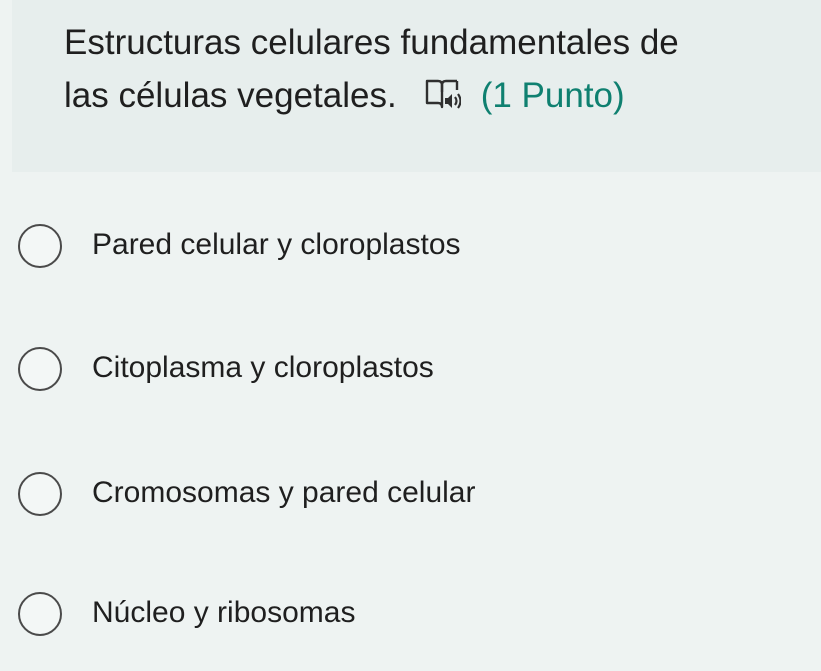  I want to click on option-label: Cromosomas y pared celular, so click(284, 492).